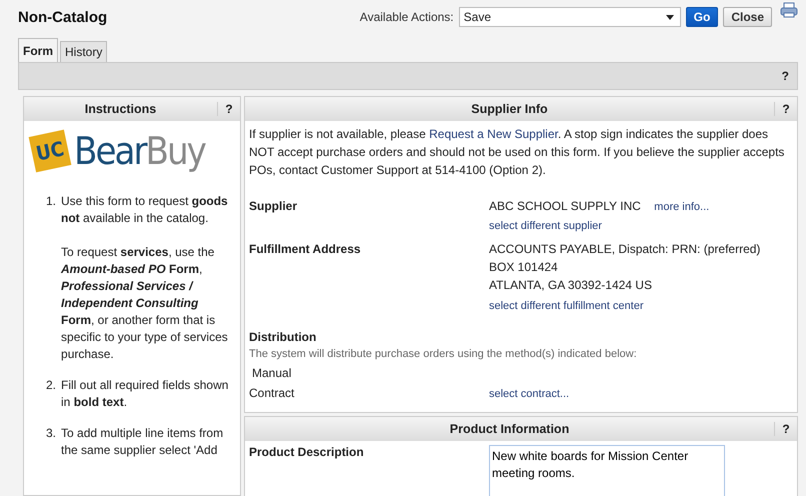 This screenshot has height=496, width=806. What do you see at coordinates (566, 306) in the screenshot?
I see `change-fulfillment-link: select different fulfillment center` at bounding box center [566, 306].